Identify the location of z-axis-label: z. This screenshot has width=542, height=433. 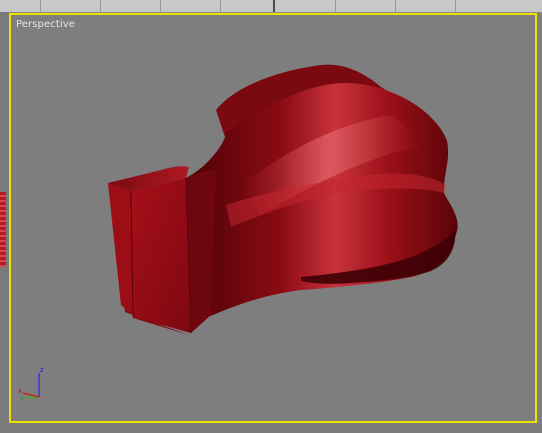
(42, 370).